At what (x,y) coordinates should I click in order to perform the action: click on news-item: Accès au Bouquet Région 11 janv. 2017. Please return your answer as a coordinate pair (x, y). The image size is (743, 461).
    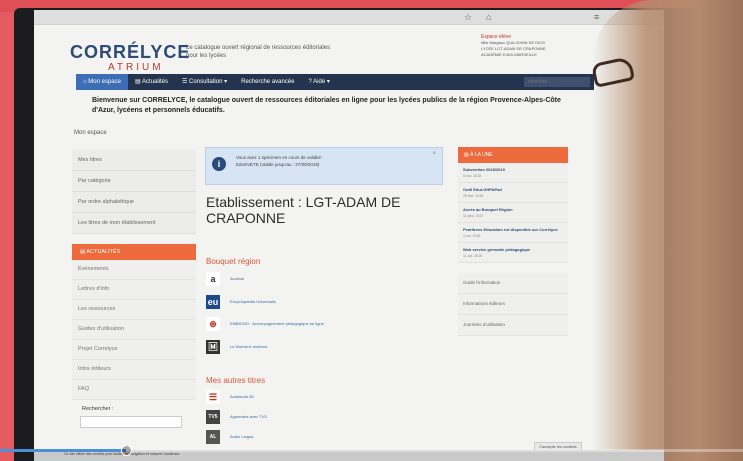
    Looking at the image, I should click on (513, 213).